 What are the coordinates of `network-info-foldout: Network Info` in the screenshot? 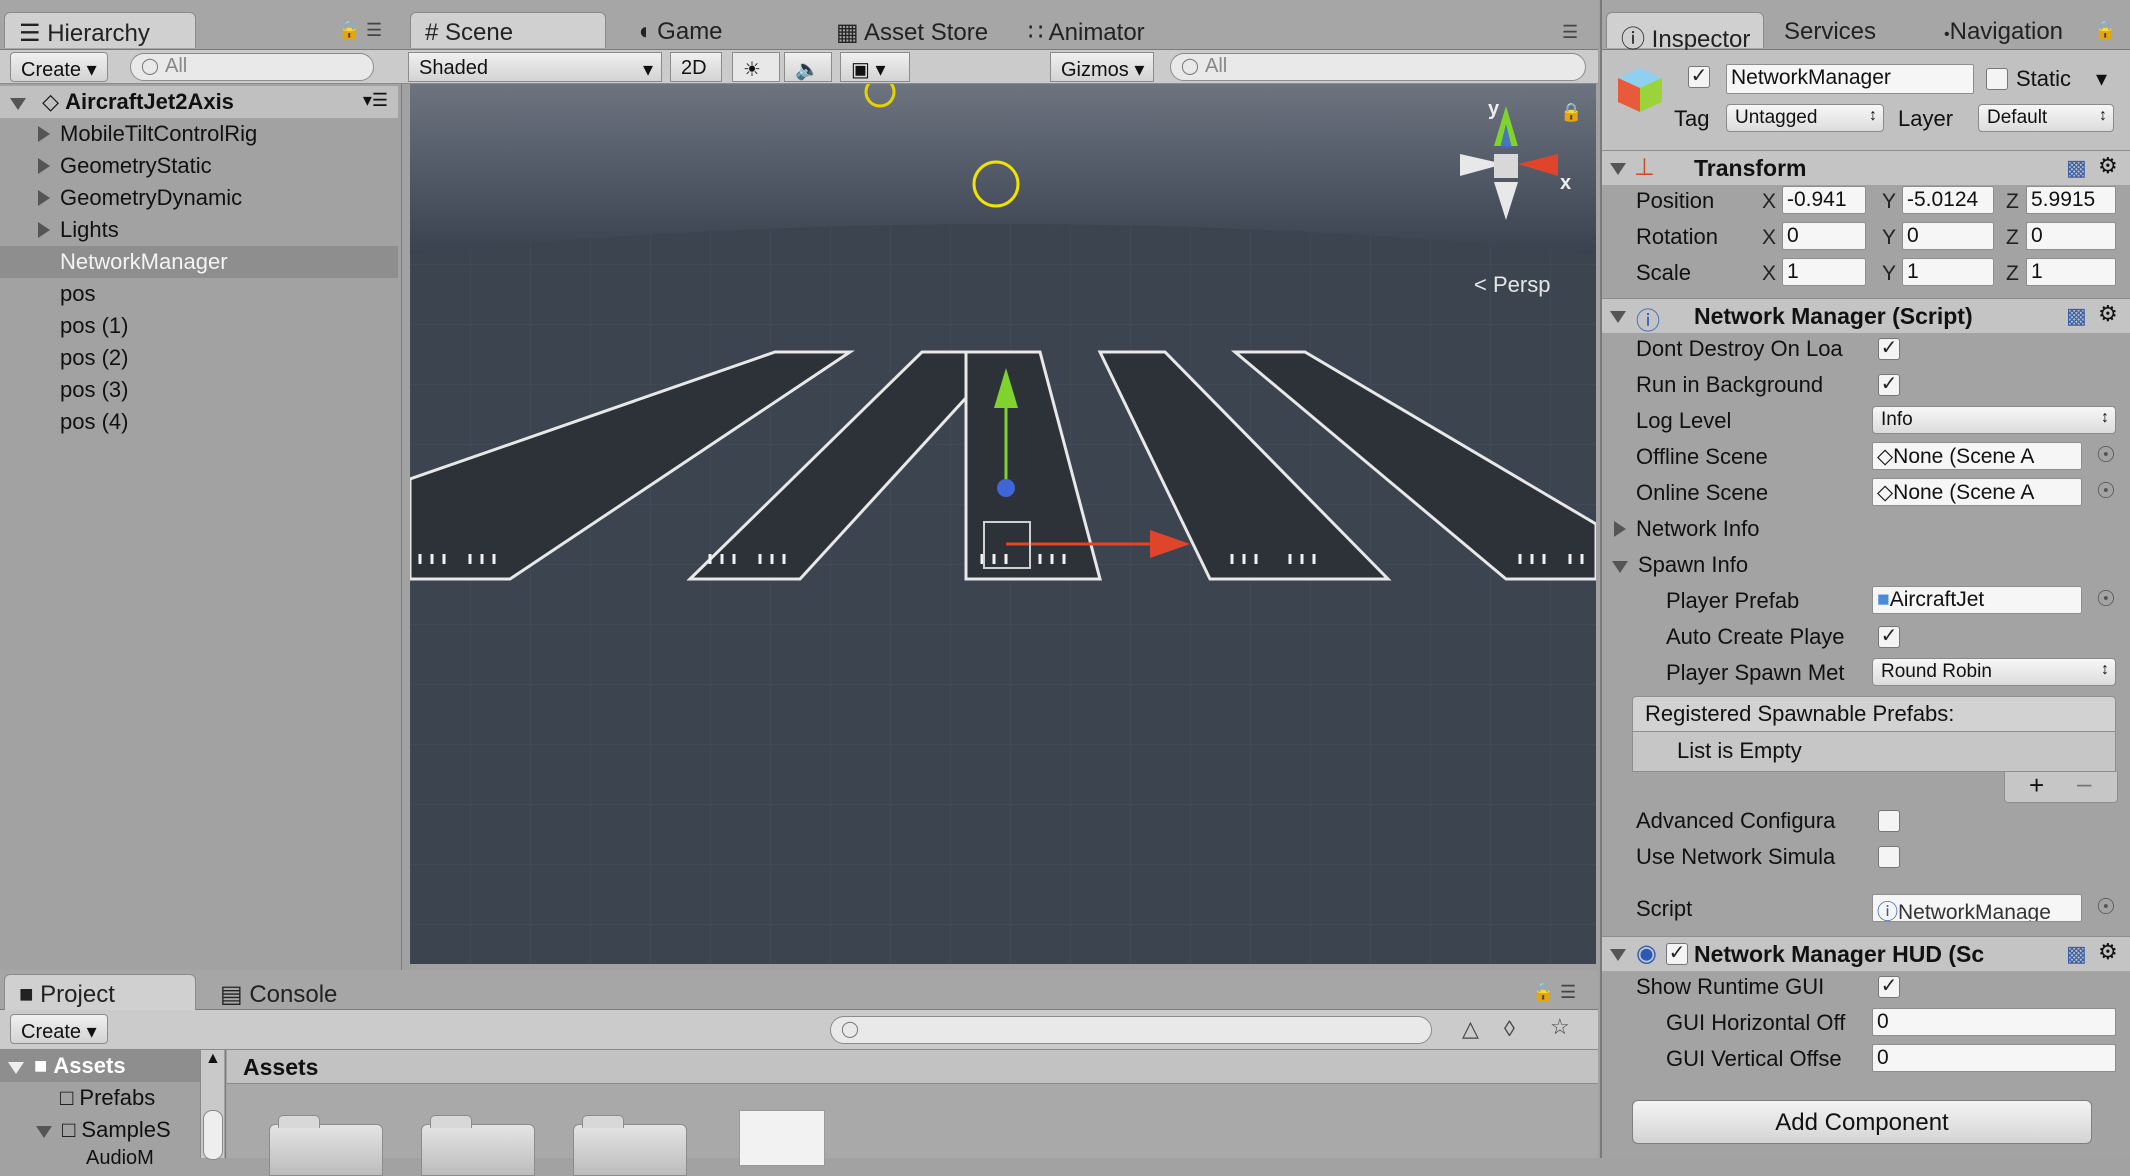 It's located at (1687, 529).